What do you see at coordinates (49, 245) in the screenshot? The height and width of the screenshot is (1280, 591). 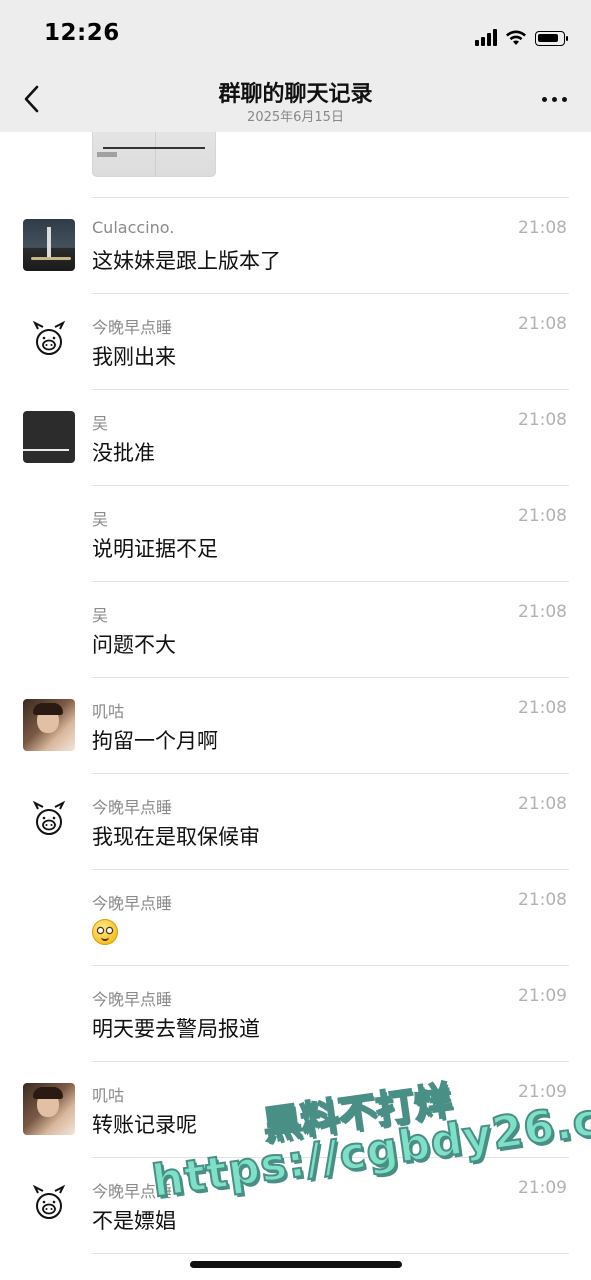 I see `road-avatar` at bounding box center [49, 245].